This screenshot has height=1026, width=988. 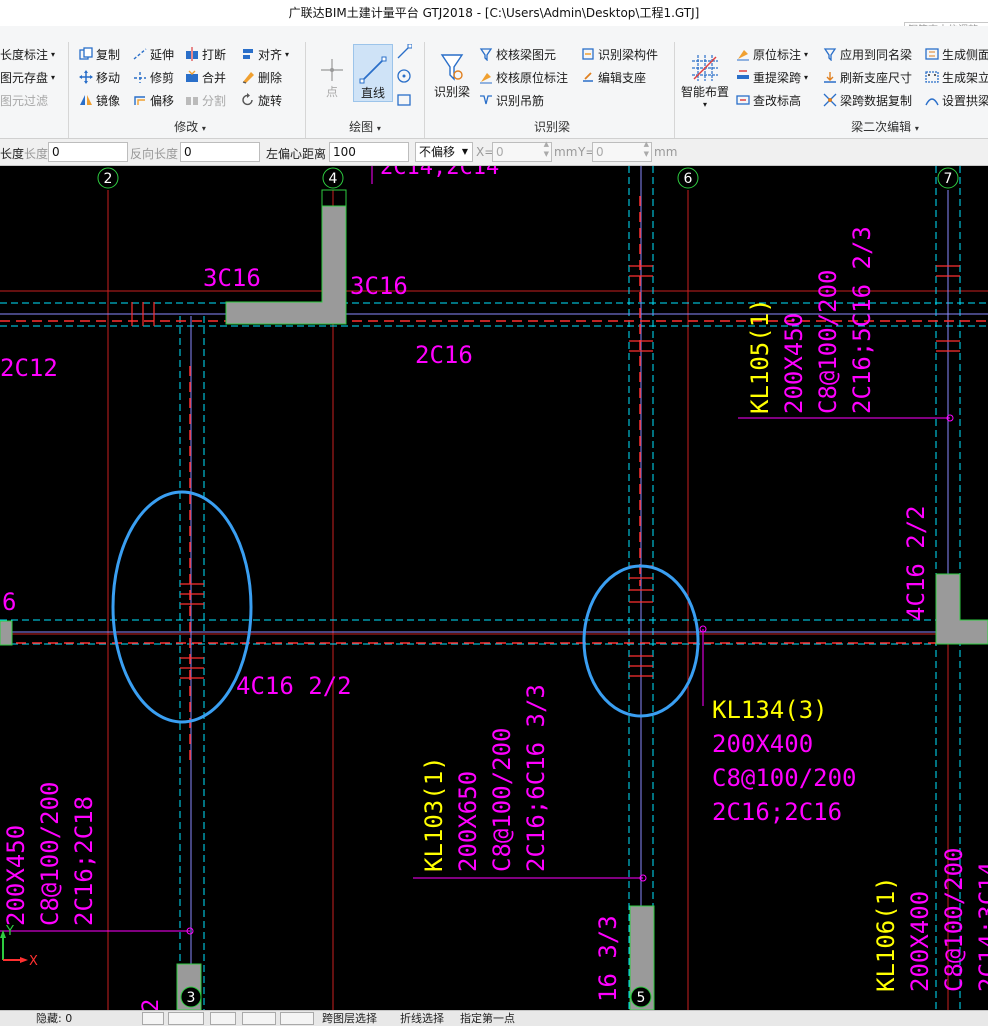 What do you see at coordinates (867, 100) in the screenshot?
I see `span-copy-button: 梁跨数据复制` at bounding box center [867, 100].